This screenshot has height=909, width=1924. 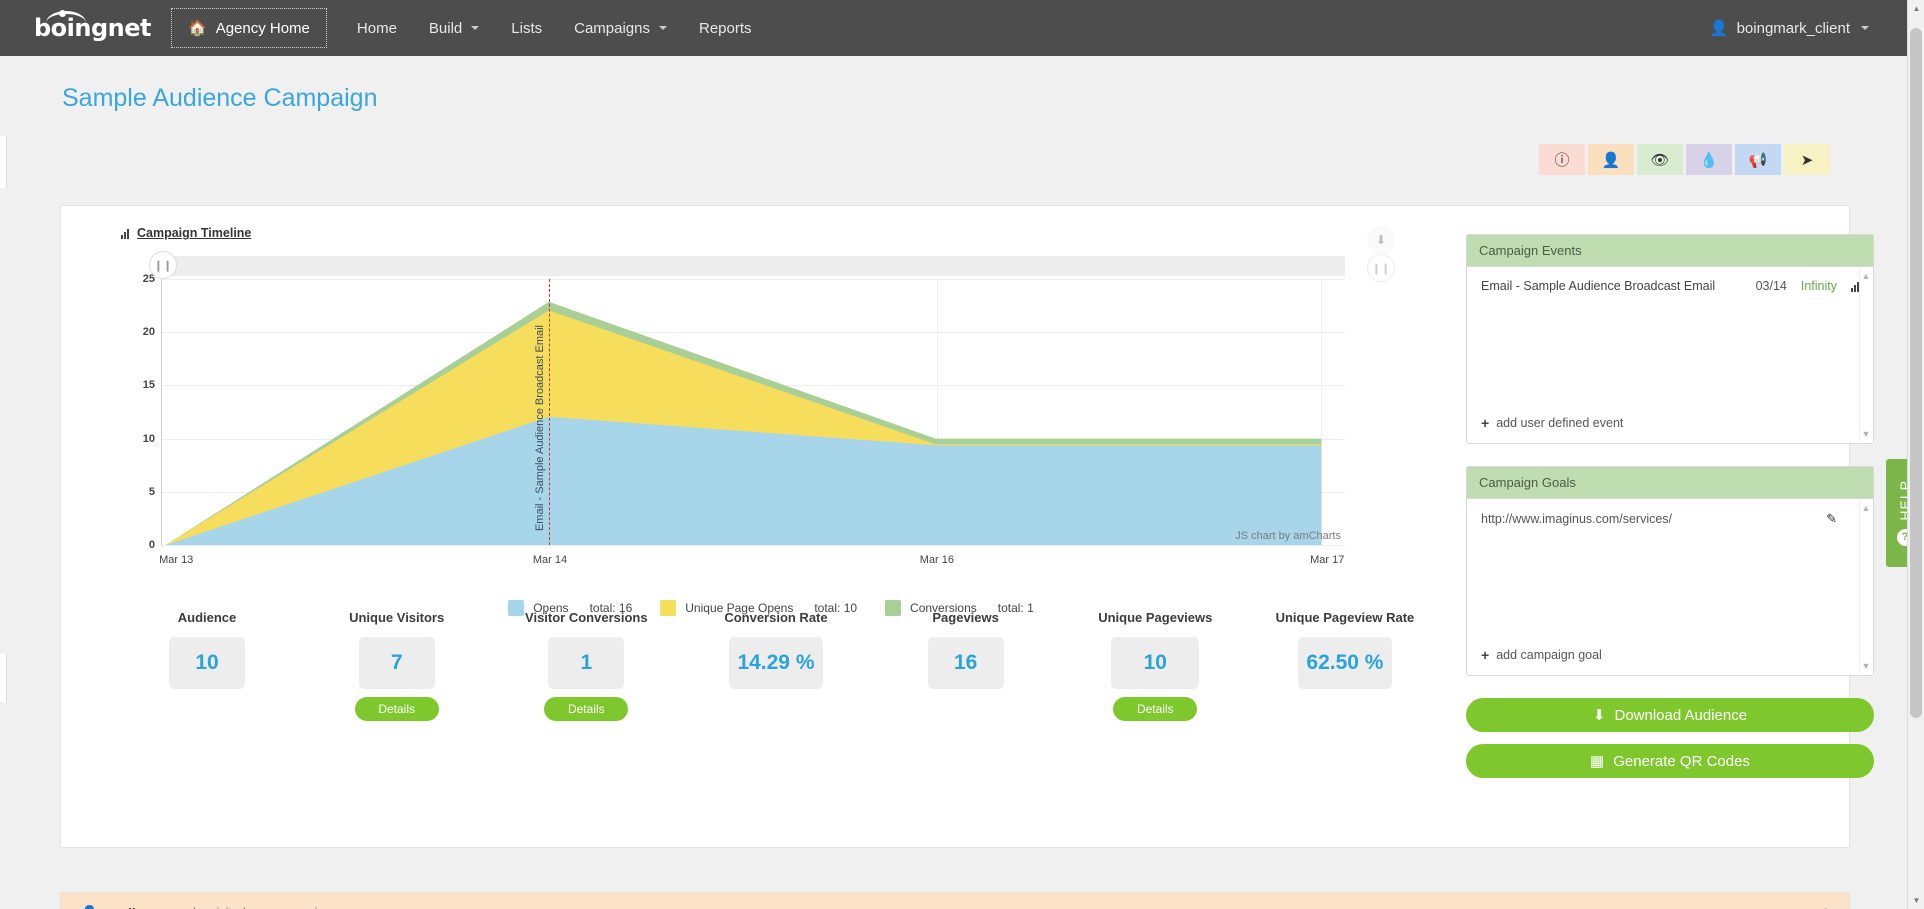 I want to click on visitor-conversions-details-button: Details, so click(x=586, y=709).